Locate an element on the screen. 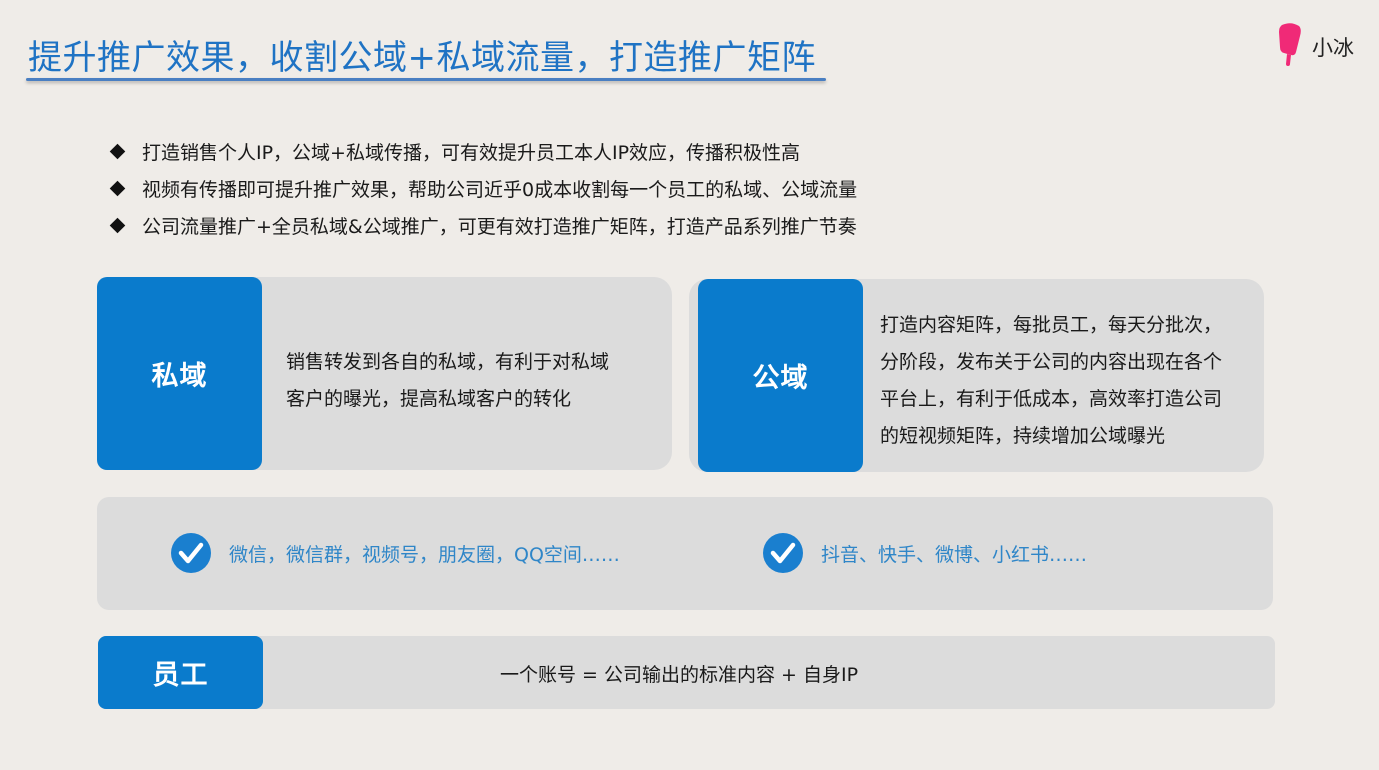  description-line: 客户的曝光，提高私域客户的转化 is located at coordinates (429, 399).